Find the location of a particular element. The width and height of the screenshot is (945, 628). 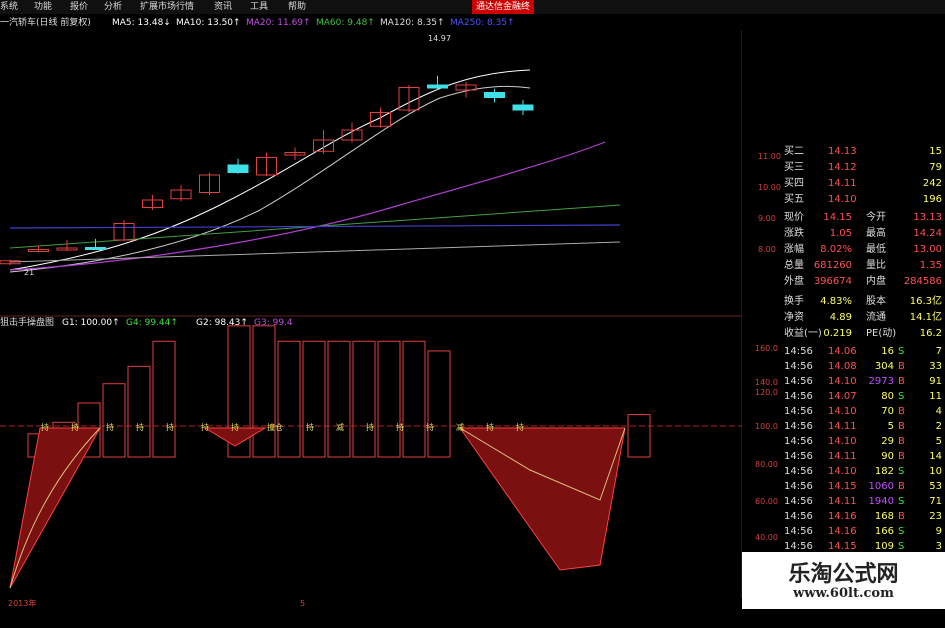

menu-item-extended-market: 扩展市场行情 is located at coordinates (167, 7).